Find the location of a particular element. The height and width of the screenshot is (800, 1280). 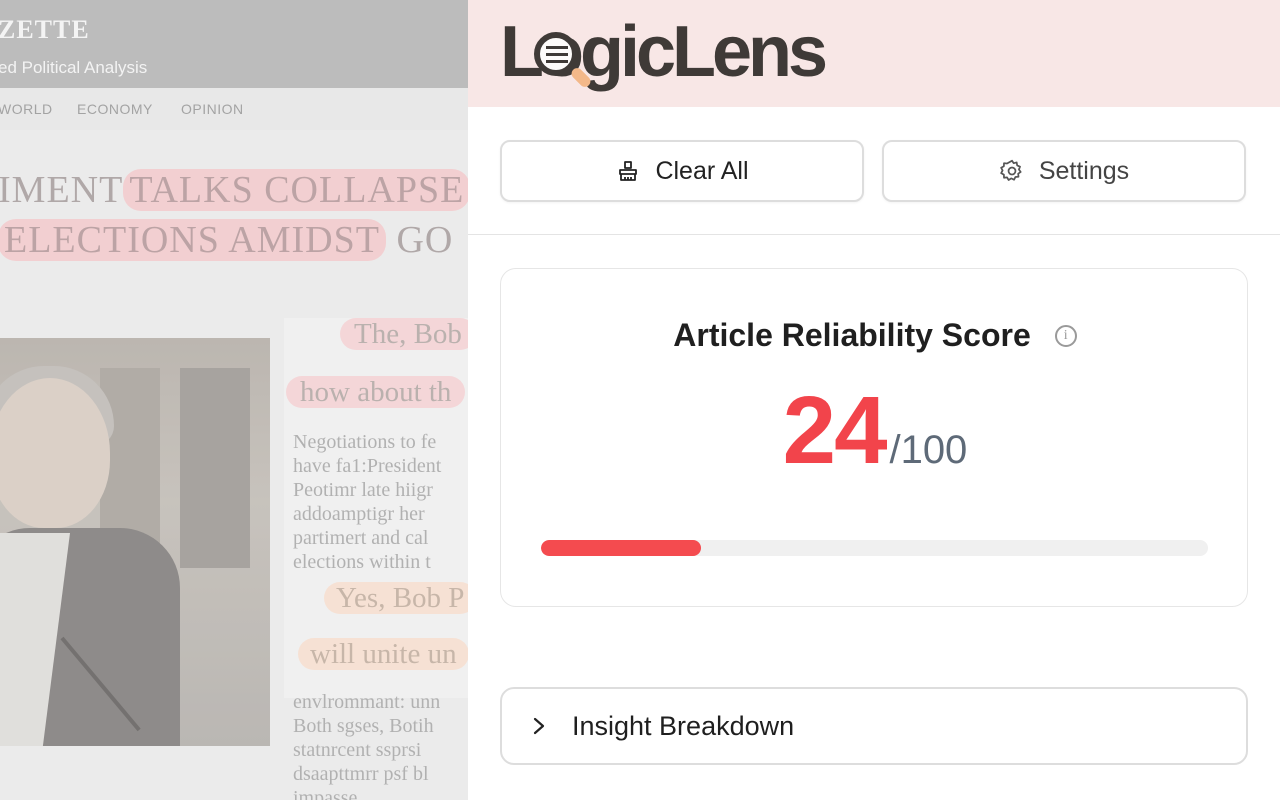

insight-breakdown-toggle: Insight Breakdown is located at coordinates (874, 726).